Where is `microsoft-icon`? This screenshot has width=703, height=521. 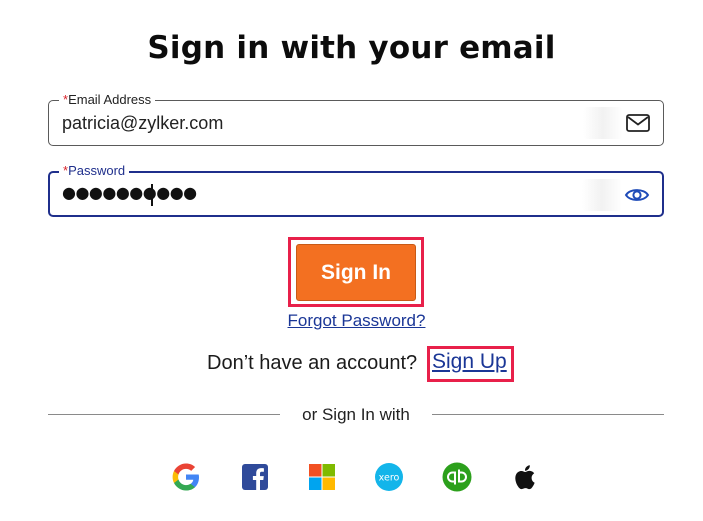
microsoft-icon is located at coordinates (322, 477).